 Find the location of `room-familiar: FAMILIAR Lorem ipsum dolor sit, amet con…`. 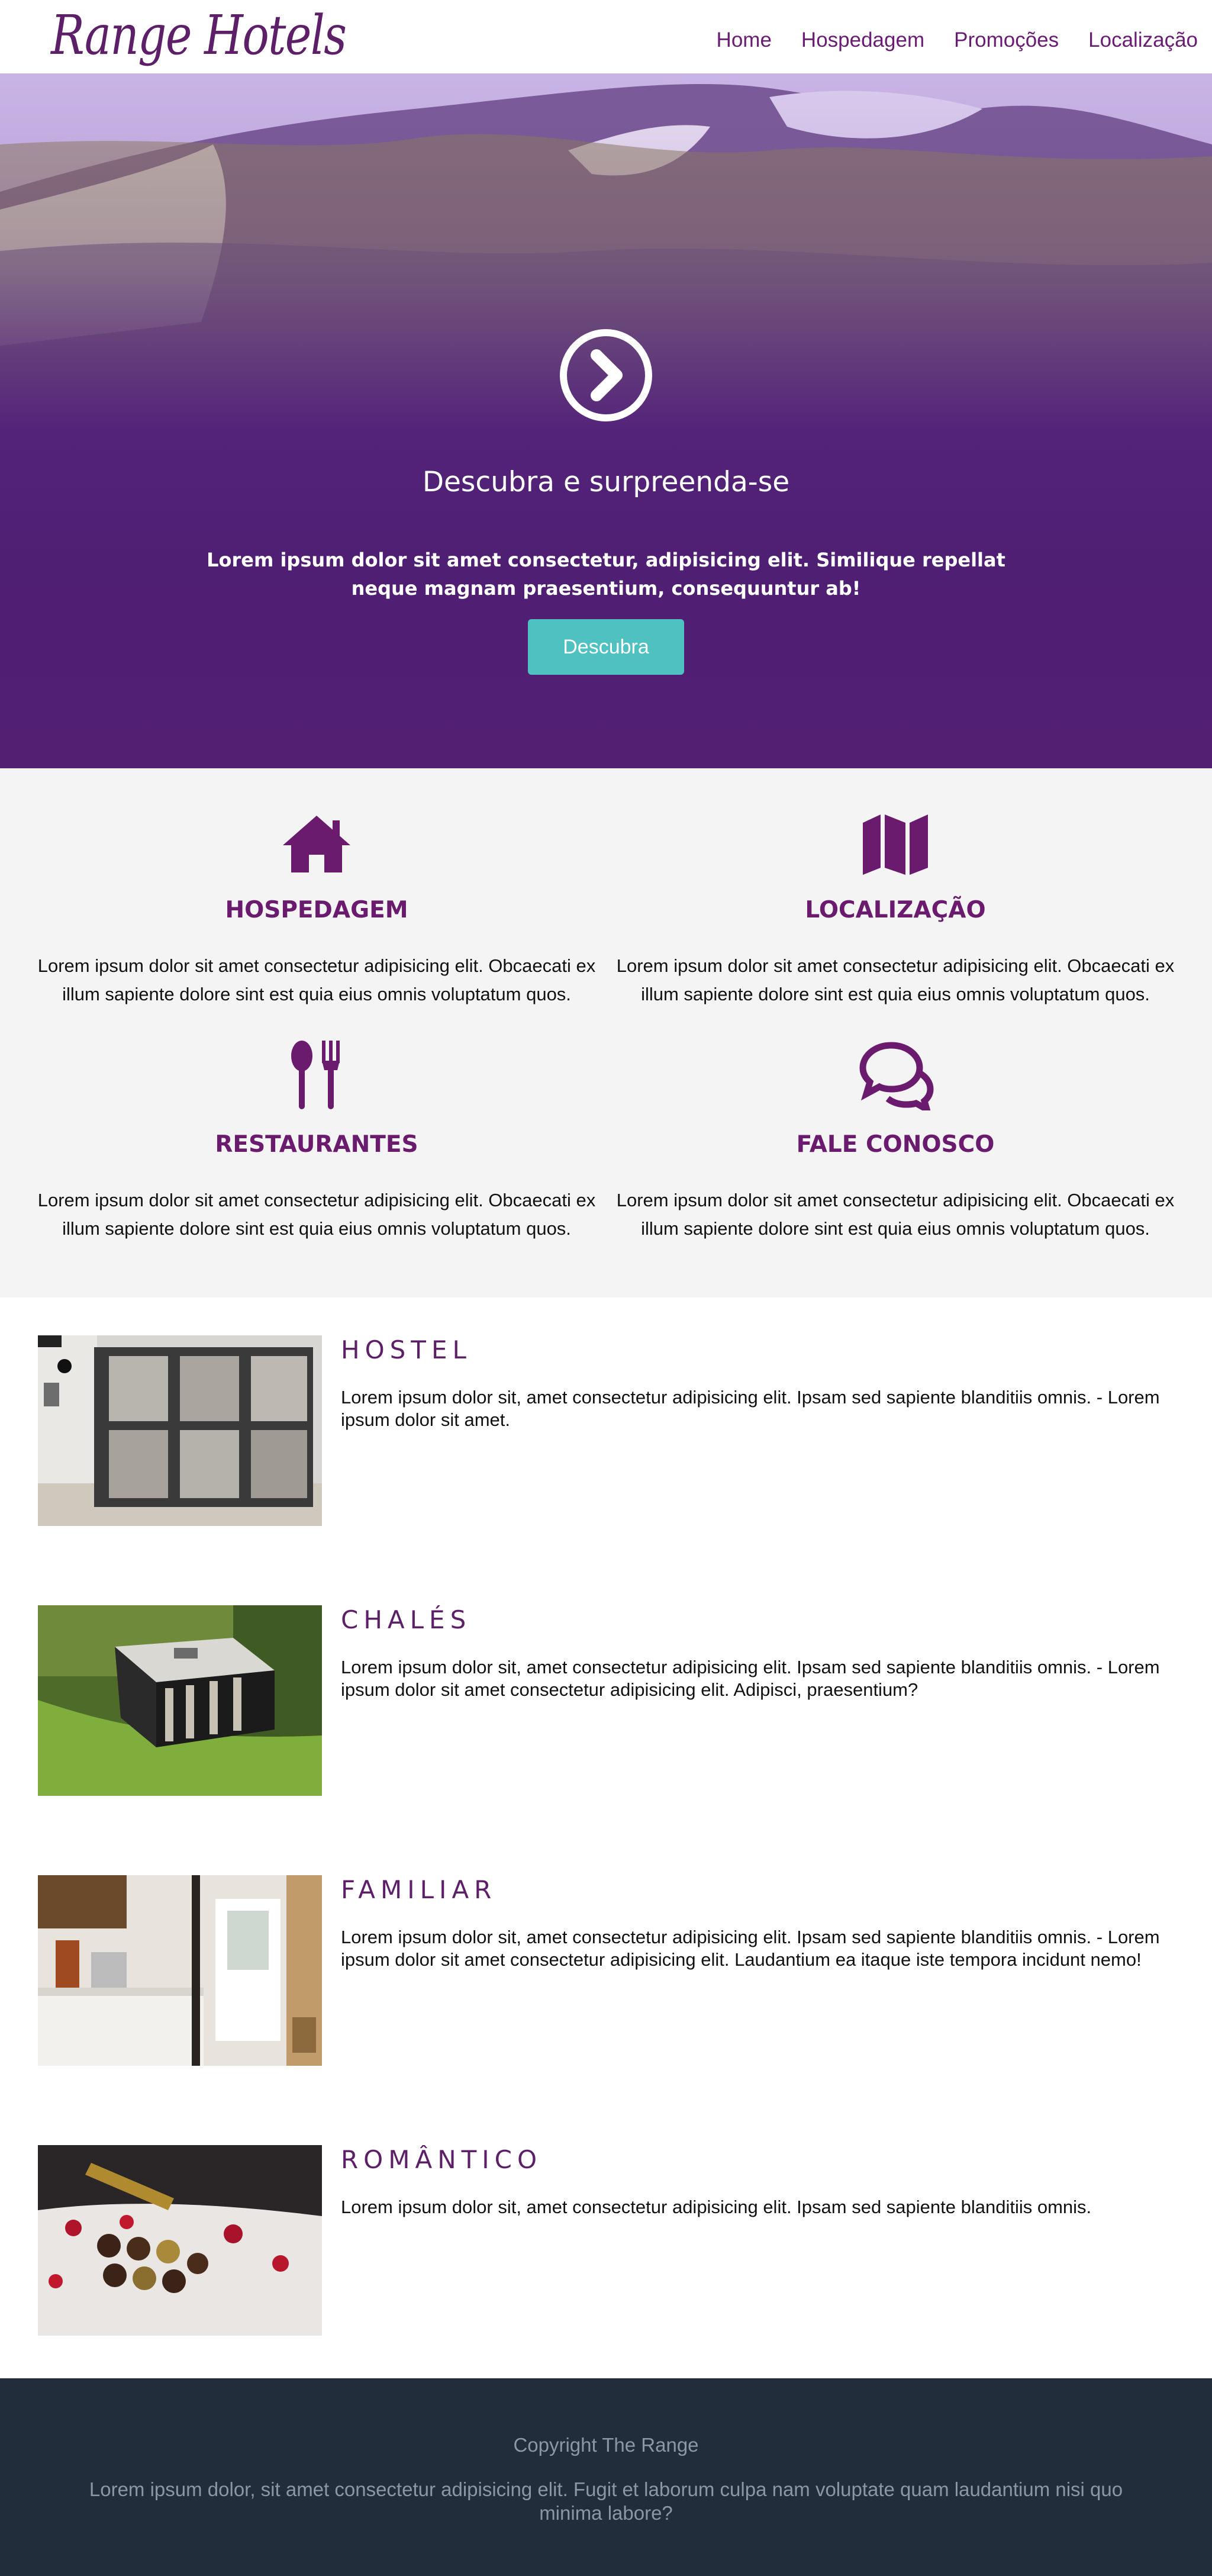

room-familiar: FAMILIAR Lorem ipsum dolor sit, amet con… is located at coordinates (606, 1970).